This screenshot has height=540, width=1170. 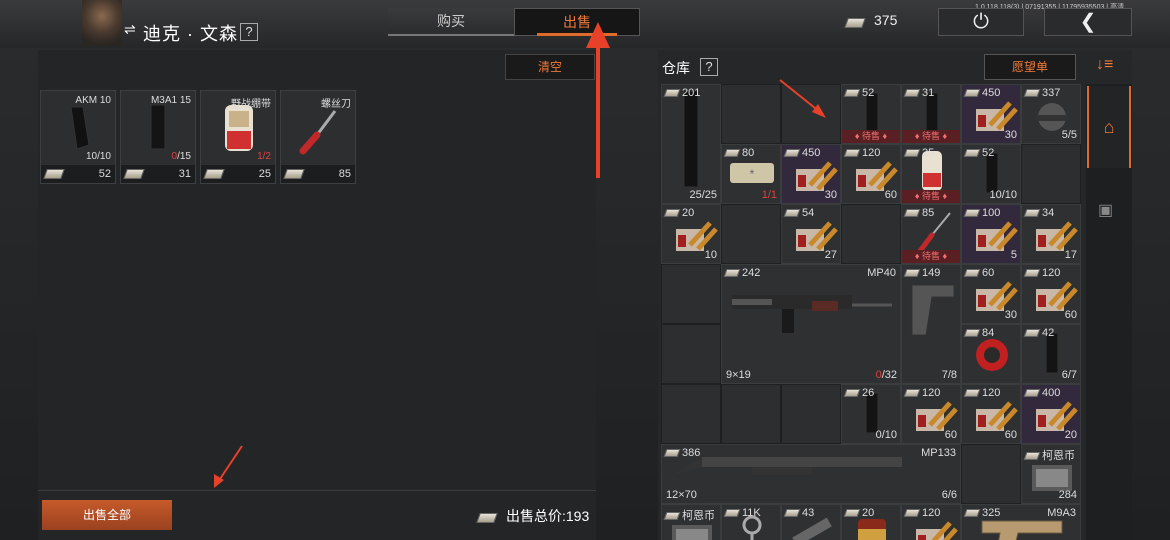 I want to click on warehouse-help-icon: ?, so click(x=709, y=67).